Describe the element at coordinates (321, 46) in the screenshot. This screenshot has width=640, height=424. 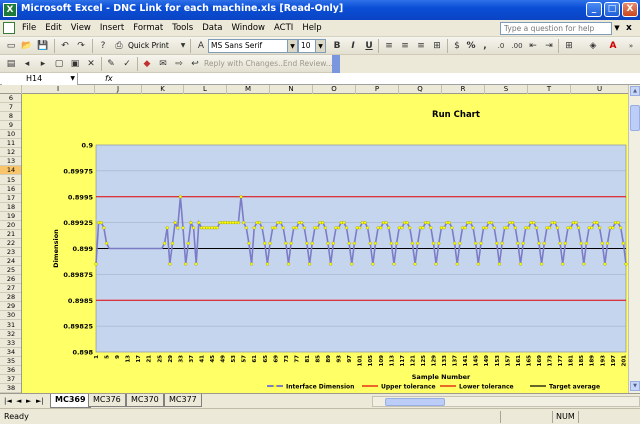
I see `font-size-dropdown-icon: ▼` at that location.